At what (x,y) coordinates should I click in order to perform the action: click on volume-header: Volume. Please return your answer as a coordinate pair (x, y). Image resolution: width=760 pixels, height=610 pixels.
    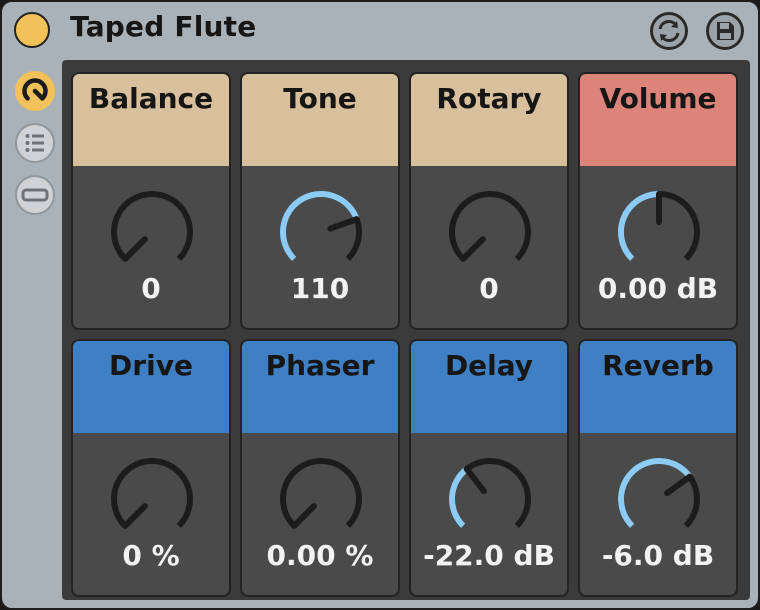
    Looking at the image, I should click on (658, 120).